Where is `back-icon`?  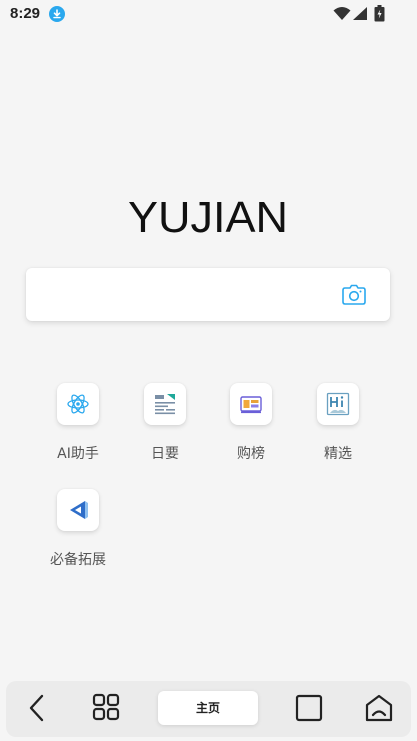
back-icon is located at coordinates (36, 708).